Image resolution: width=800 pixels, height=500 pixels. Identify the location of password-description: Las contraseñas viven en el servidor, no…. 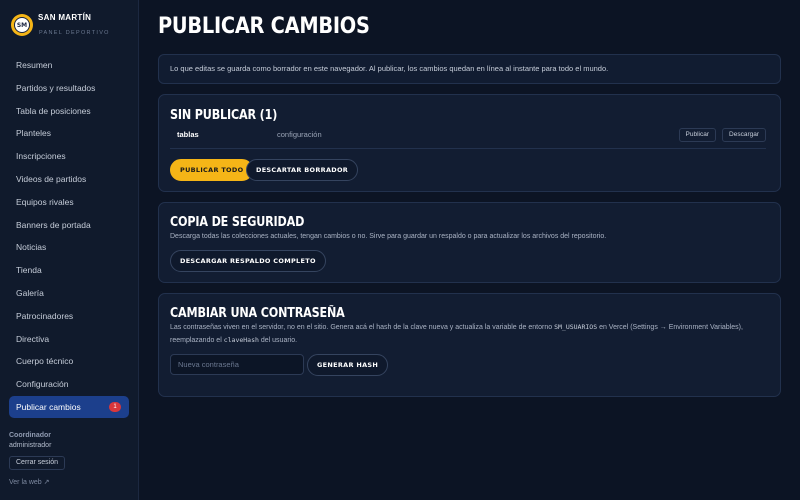
(456, 333).